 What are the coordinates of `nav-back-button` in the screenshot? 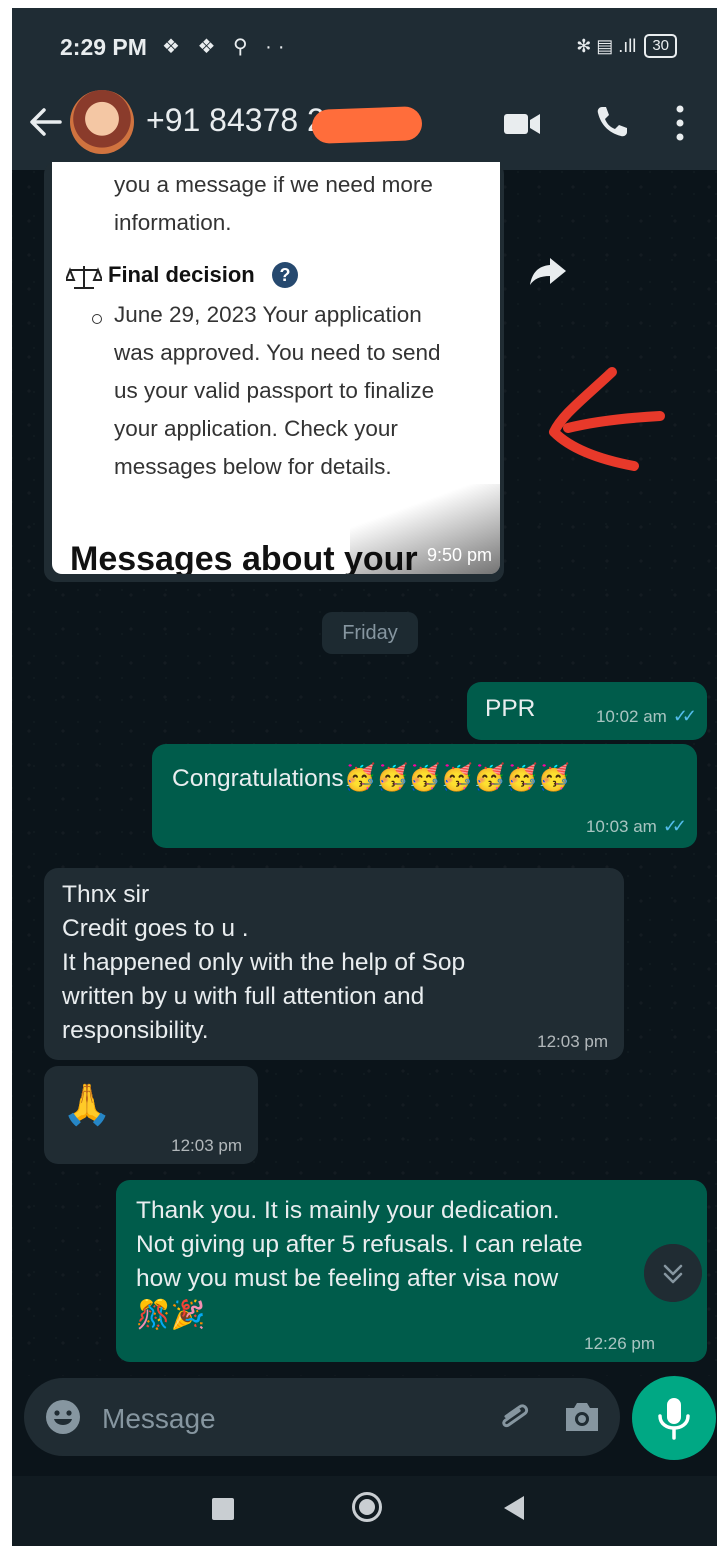 It's located at (514, 1508).